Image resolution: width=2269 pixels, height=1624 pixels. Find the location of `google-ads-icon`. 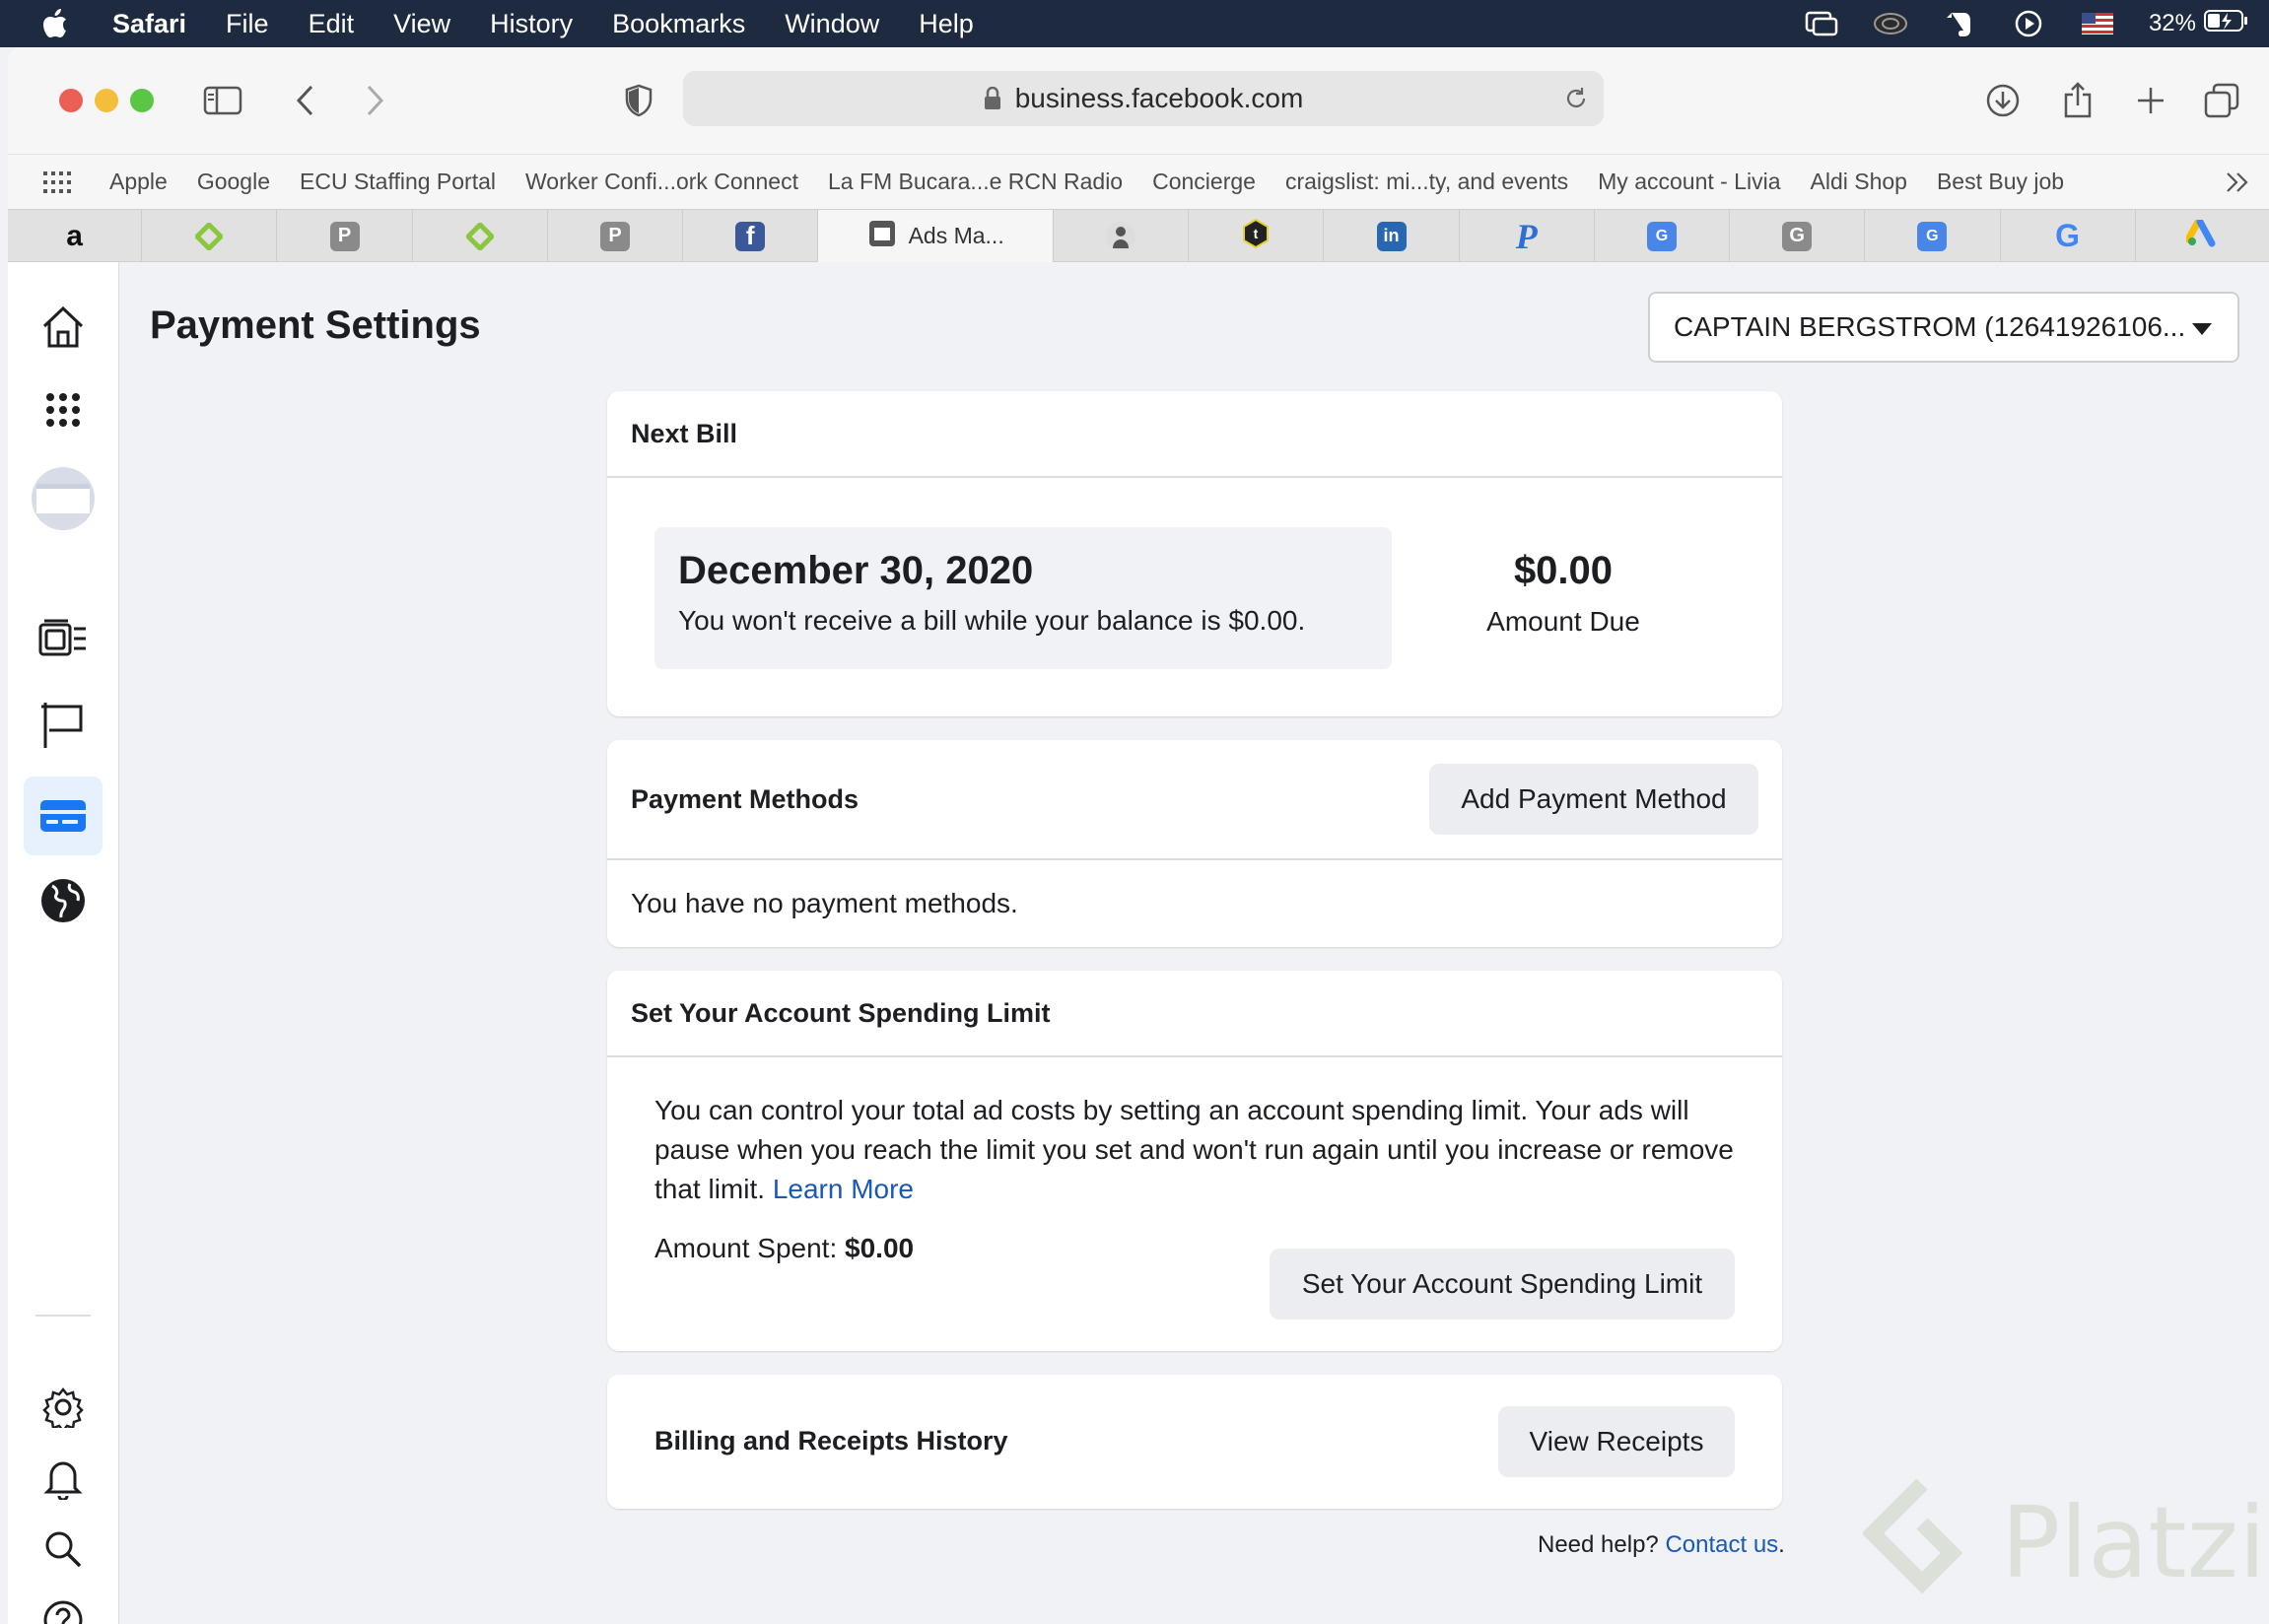

google-ads-icon is located at coordinates (2201, 236).